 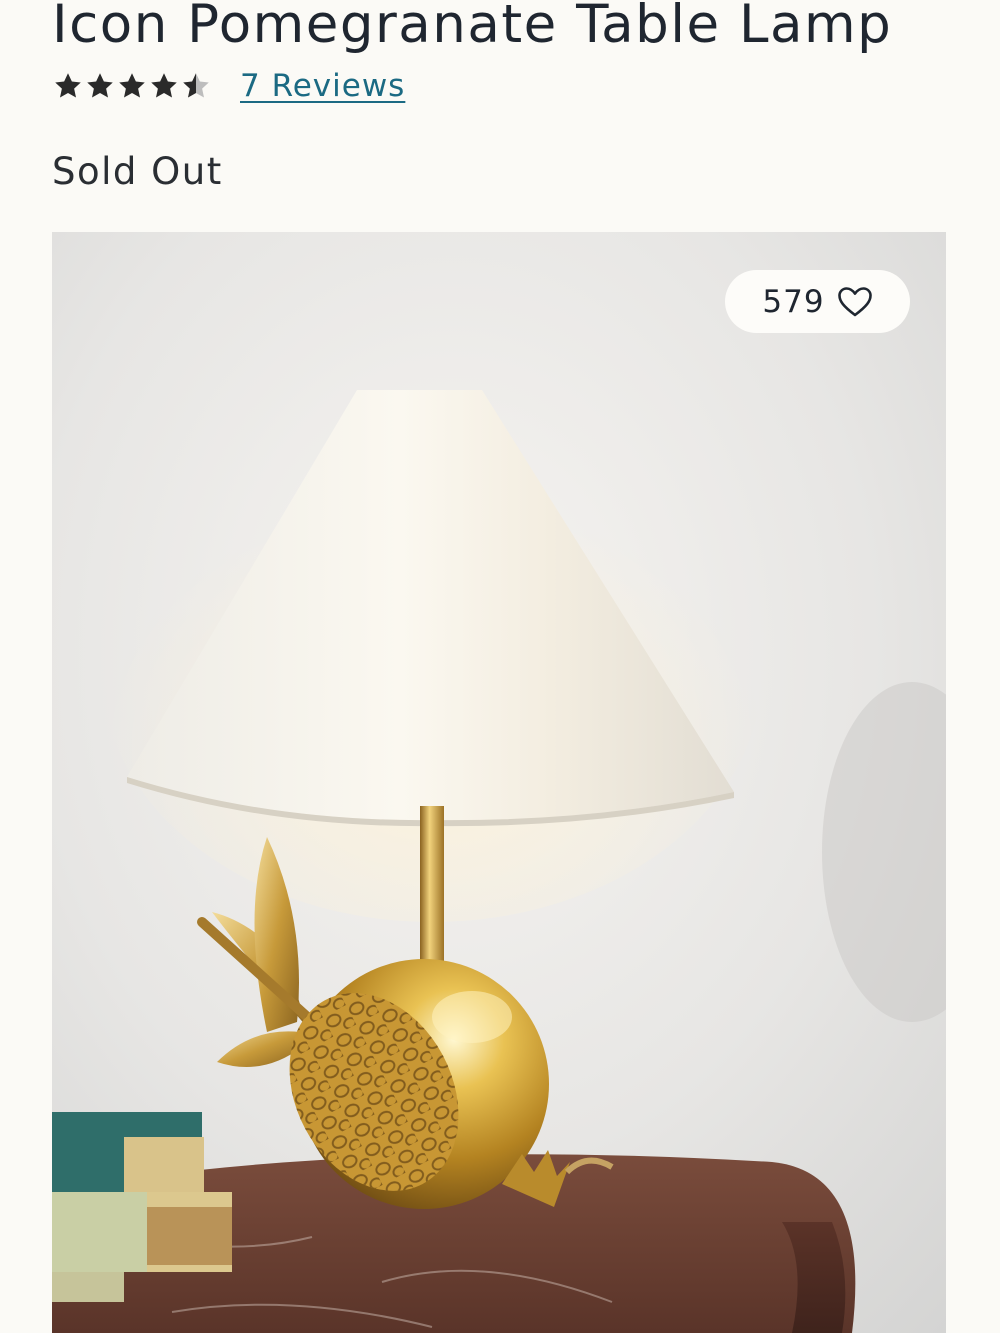 What do you see at coordinates (196, 85) in the screenshot?
I see `star-half-icon` at bounding box center [196, 85].